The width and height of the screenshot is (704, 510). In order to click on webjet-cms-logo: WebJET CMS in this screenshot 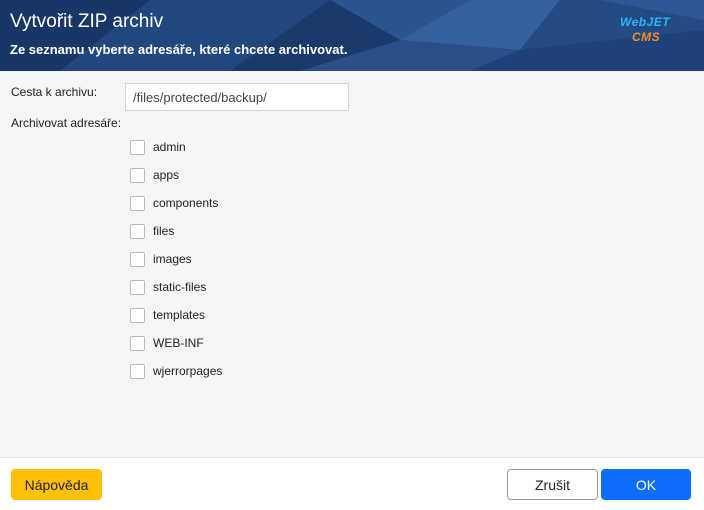, I will do `click(648, 32)`.